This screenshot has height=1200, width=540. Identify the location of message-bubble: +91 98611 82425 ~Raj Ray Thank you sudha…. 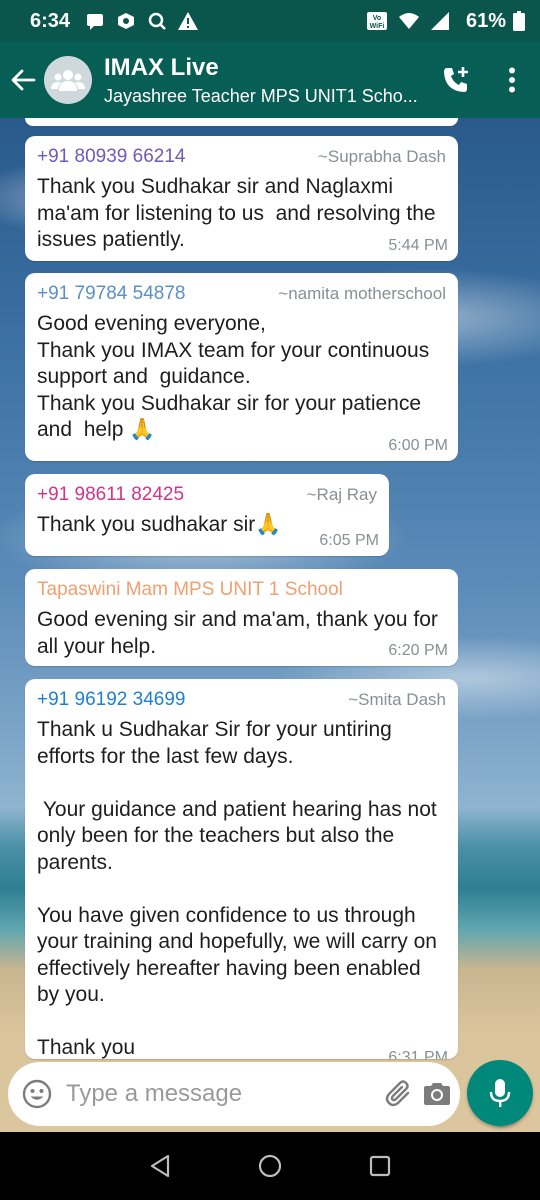
(207, 515).